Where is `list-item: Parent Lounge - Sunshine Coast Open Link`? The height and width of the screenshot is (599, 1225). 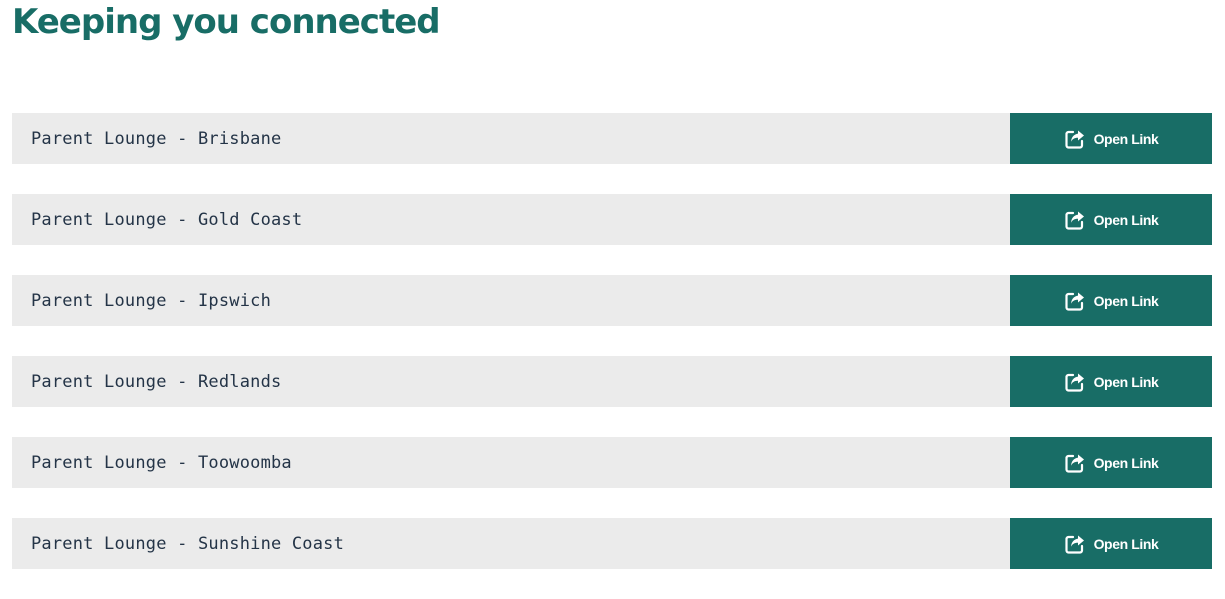 list-item: Parent Lounge - Sunshine Coast Open Link is located at coordinates (612, 543).